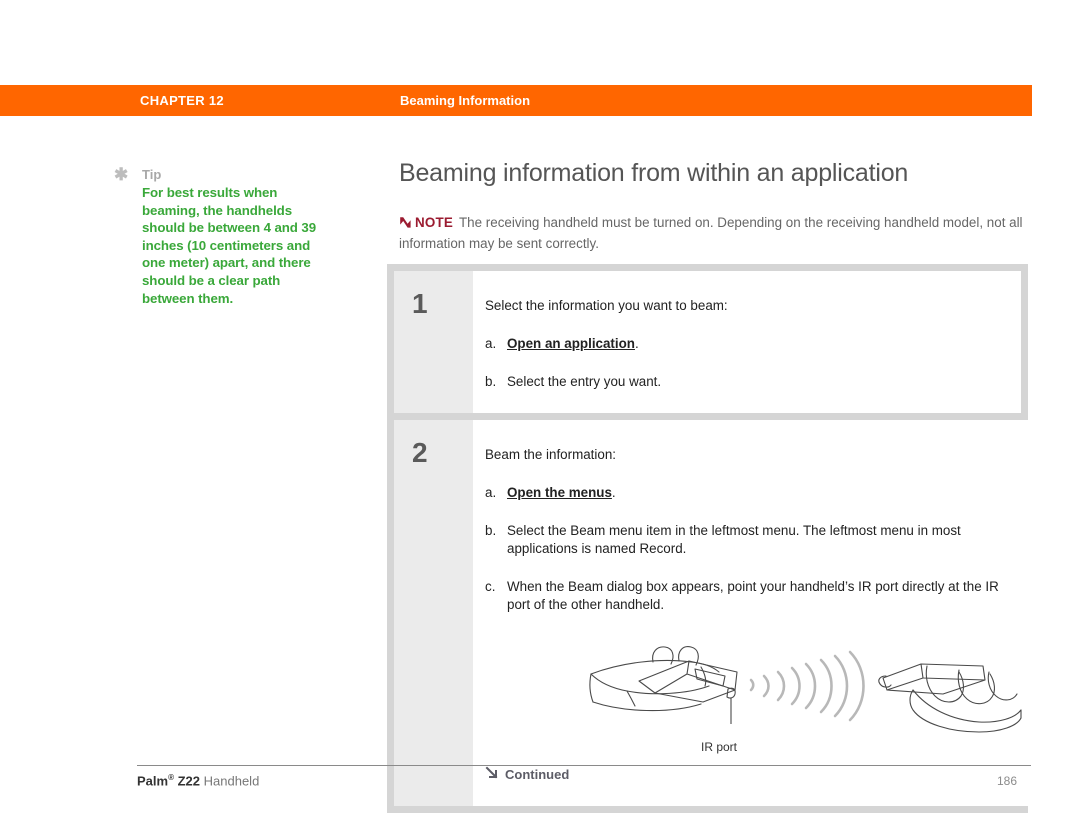 The width and height of the screenshot is (1080, 834). Describe the element at coordinates (550, 454) in the screenshot. I see `step-lead-text: Beam the information:` at that location.